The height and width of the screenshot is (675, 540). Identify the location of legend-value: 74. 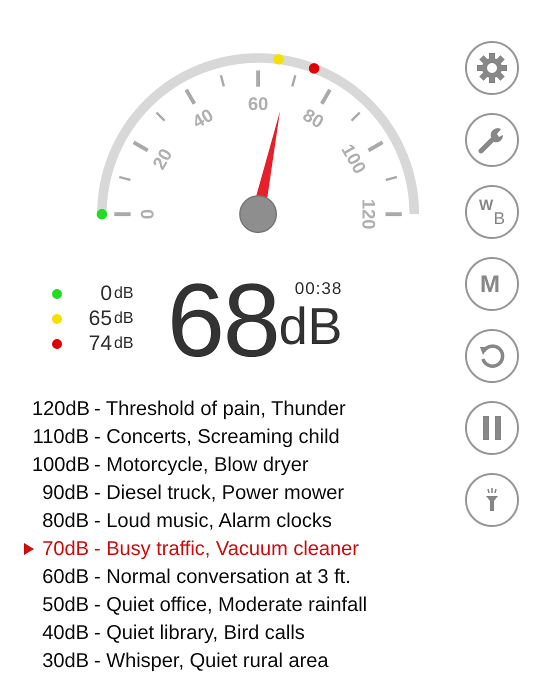
(100, 344).